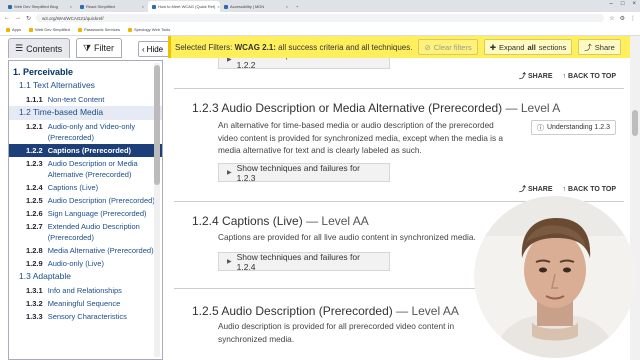  What do you see at coordinates (85, 72) in the screenshot?
I see `toc-principle: 1. Perceivable` at bounding box center [85, 72].